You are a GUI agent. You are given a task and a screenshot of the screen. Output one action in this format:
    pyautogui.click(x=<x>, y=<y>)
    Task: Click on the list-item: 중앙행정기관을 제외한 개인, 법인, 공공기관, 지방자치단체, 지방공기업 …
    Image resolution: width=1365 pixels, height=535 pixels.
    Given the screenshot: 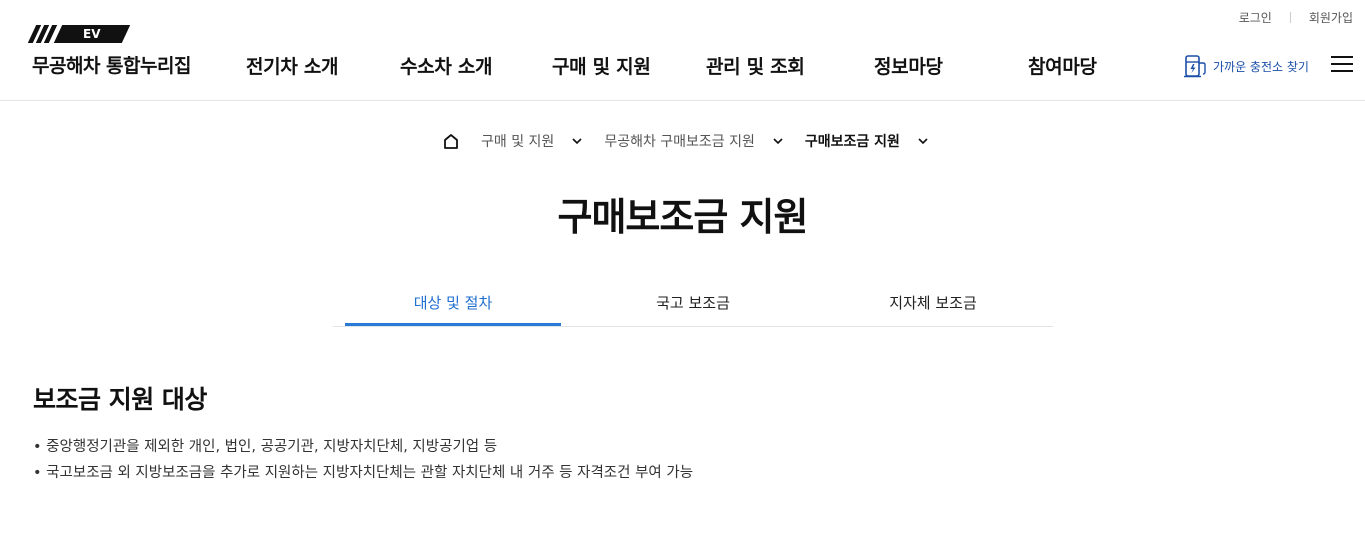 What is the action you would take?
    pyautogui.click(x=363, y=450)
    